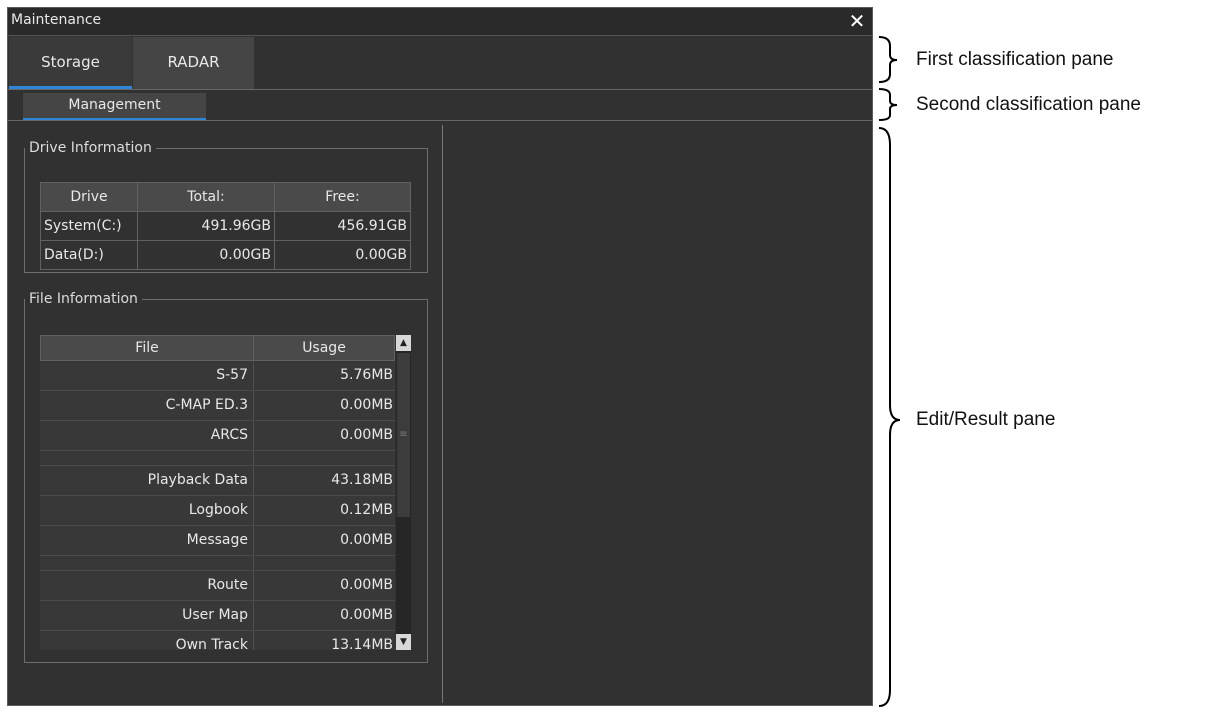 The width and height of the screenshot is (1210, 708). I want to click on annotation-edit-pane: Edit/Result pane, so click(986, 419).